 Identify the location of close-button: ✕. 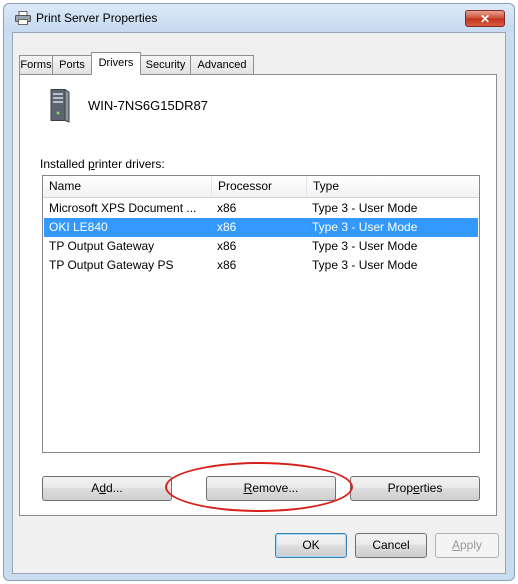
(485, 18).